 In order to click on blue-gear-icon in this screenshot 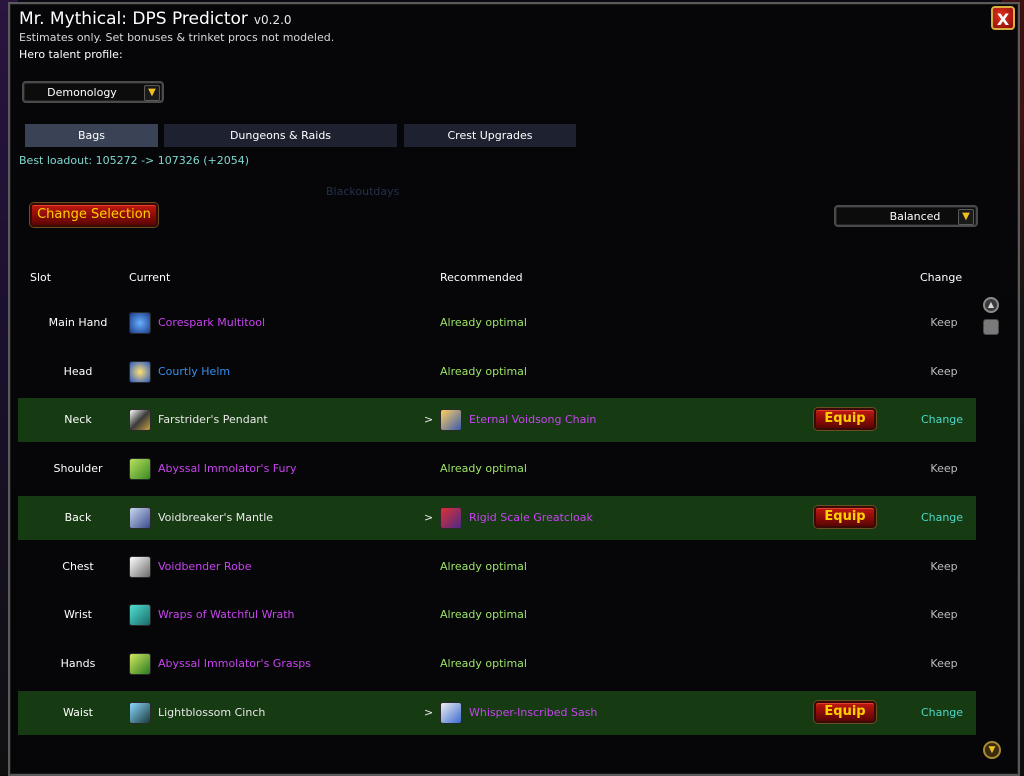, I will do `click(140, 323)`.